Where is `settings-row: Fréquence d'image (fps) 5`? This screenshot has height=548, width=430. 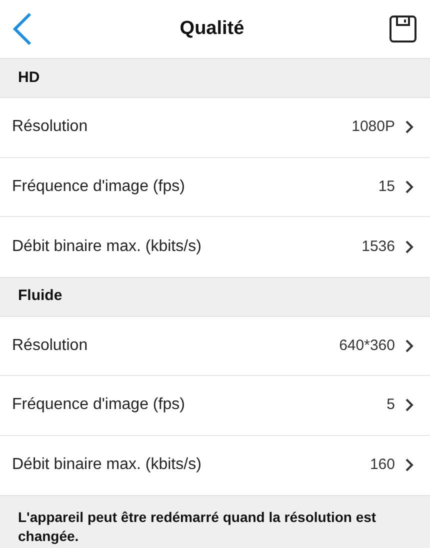
settings-row: Fréquence d'image (fps) 5 is located at coordinates (215, 406).